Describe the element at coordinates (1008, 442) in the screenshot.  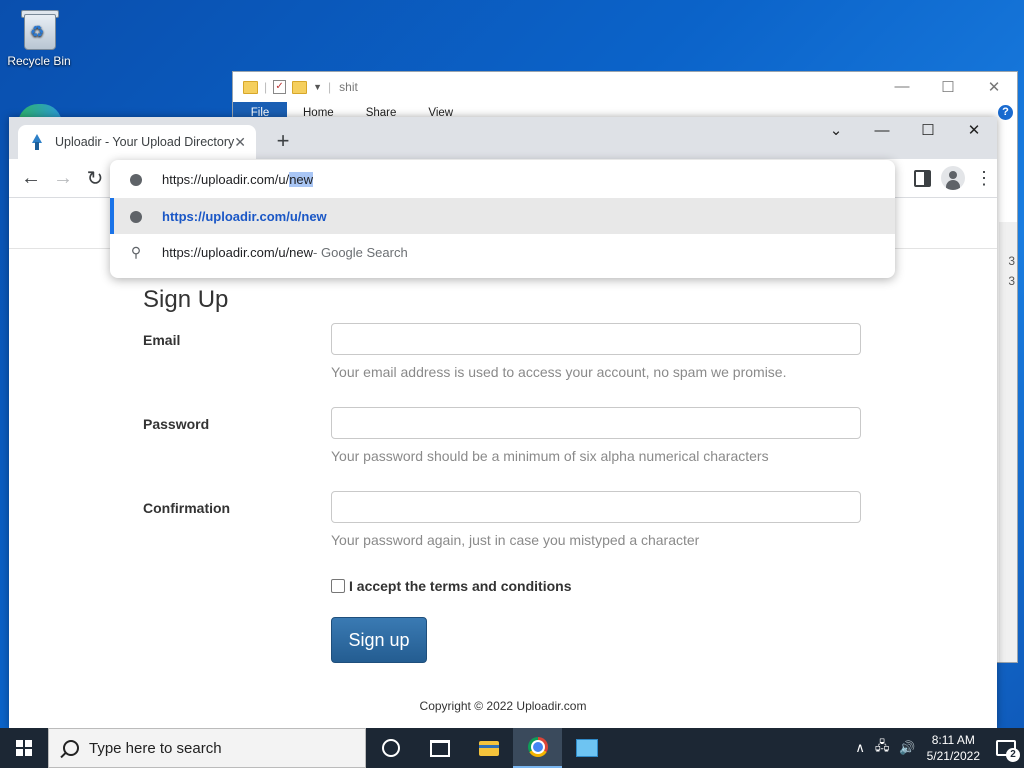
I see `explorer-scrollbar` at that location.